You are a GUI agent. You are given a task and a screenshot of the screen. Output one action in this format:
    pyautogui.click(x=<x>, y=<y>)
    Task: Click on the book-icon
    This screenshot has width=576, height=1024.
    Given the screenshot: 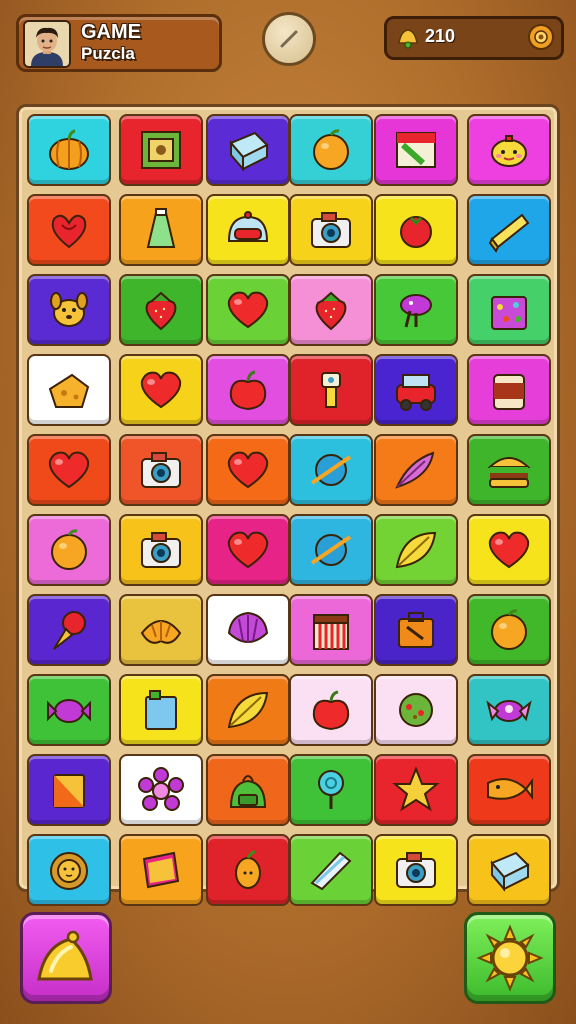 What is the action you would take?
    pyautogui.click(x=161, y=870)
    